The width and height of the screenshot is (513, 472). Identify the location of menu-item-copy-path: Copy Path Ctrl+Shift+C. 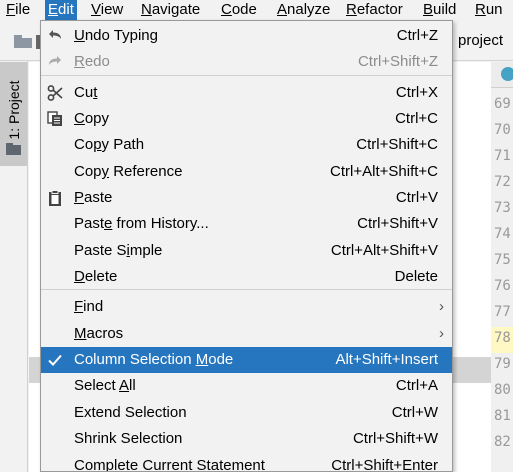
(246, 145).